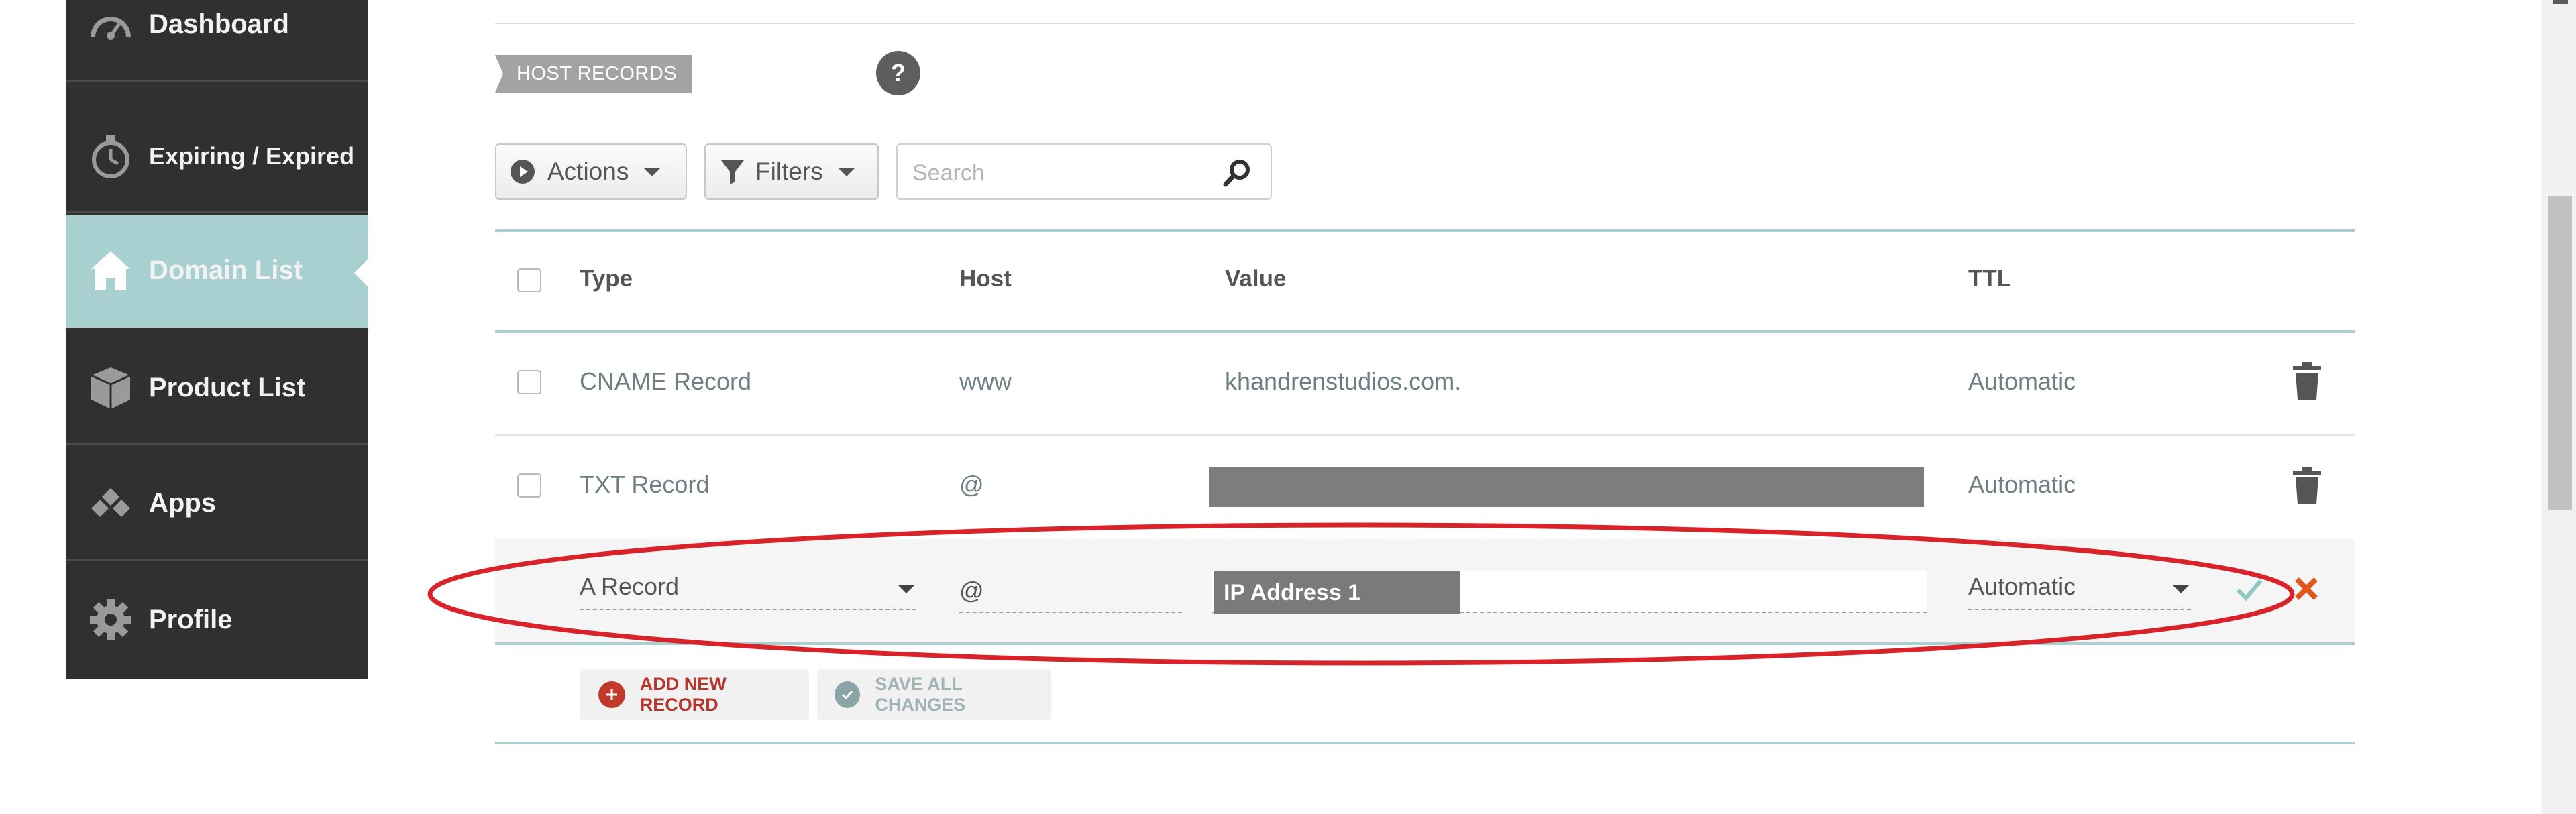 The image size is (2576, 814). What do you see at coordinates (529, 280) in the screenshot?
I see `select-all-checkbox` at bounding box center [529, 280].